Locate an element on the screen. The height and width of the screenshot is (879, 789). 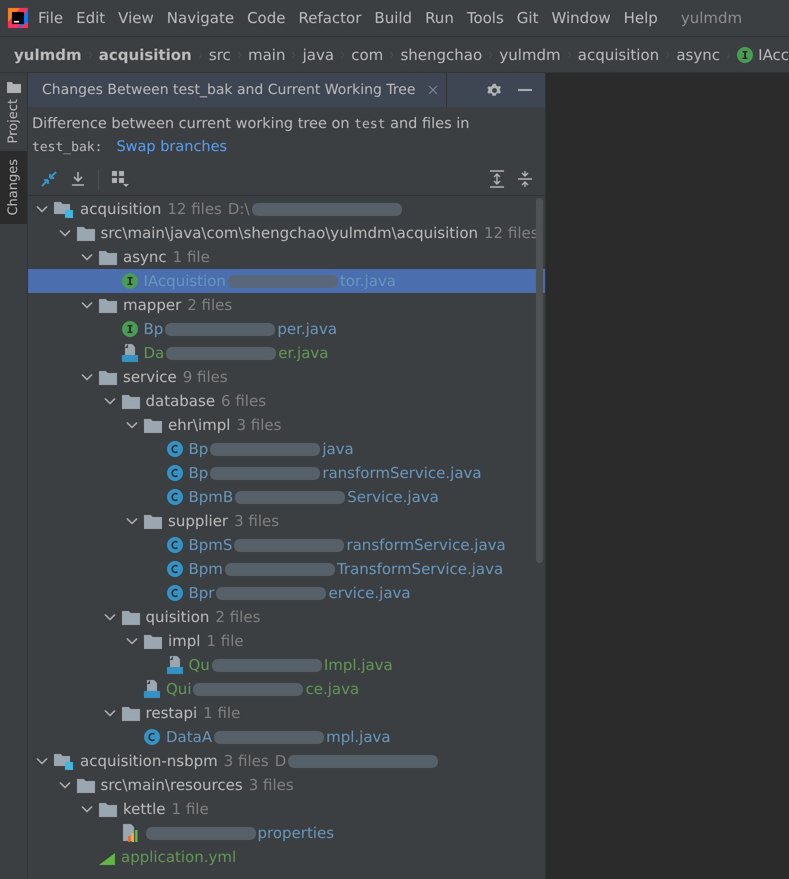
menu-item: File is located at coordinates (51, 18).